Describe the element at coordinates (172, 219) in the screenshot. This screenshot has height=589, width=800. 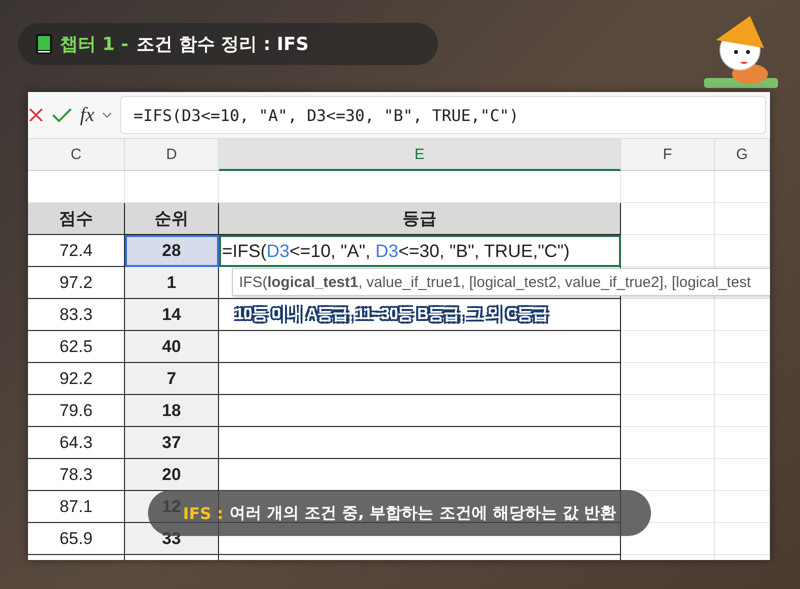
I see `table-header-cell: 순위` at that location.